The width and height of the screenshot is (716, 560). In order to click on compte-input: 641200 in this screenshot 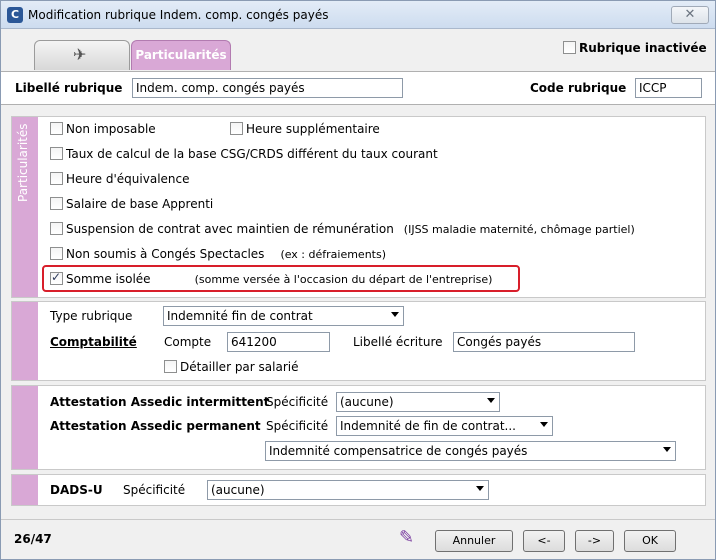, I will do `click(278, 342)`.